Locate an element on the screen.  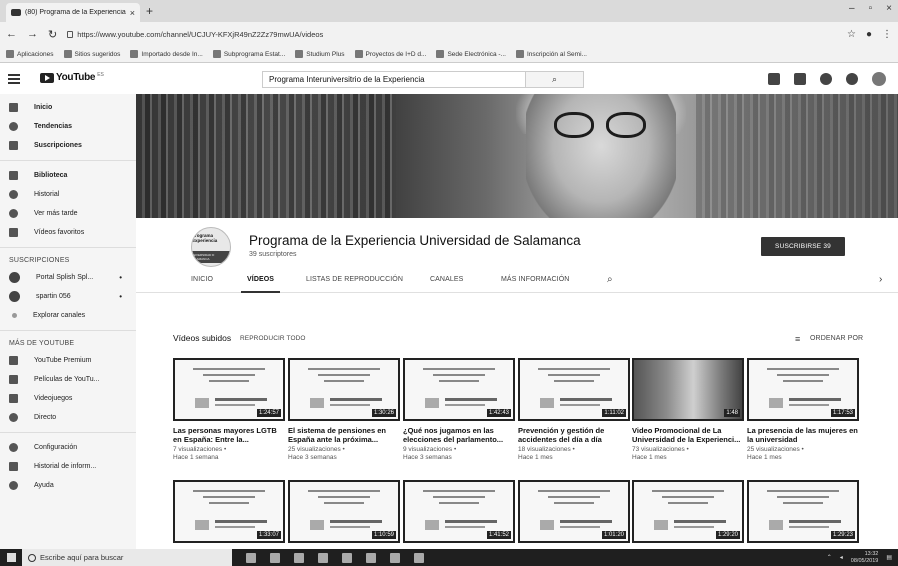
video-card: 1:41:52 is located at coordinates (459, 511).